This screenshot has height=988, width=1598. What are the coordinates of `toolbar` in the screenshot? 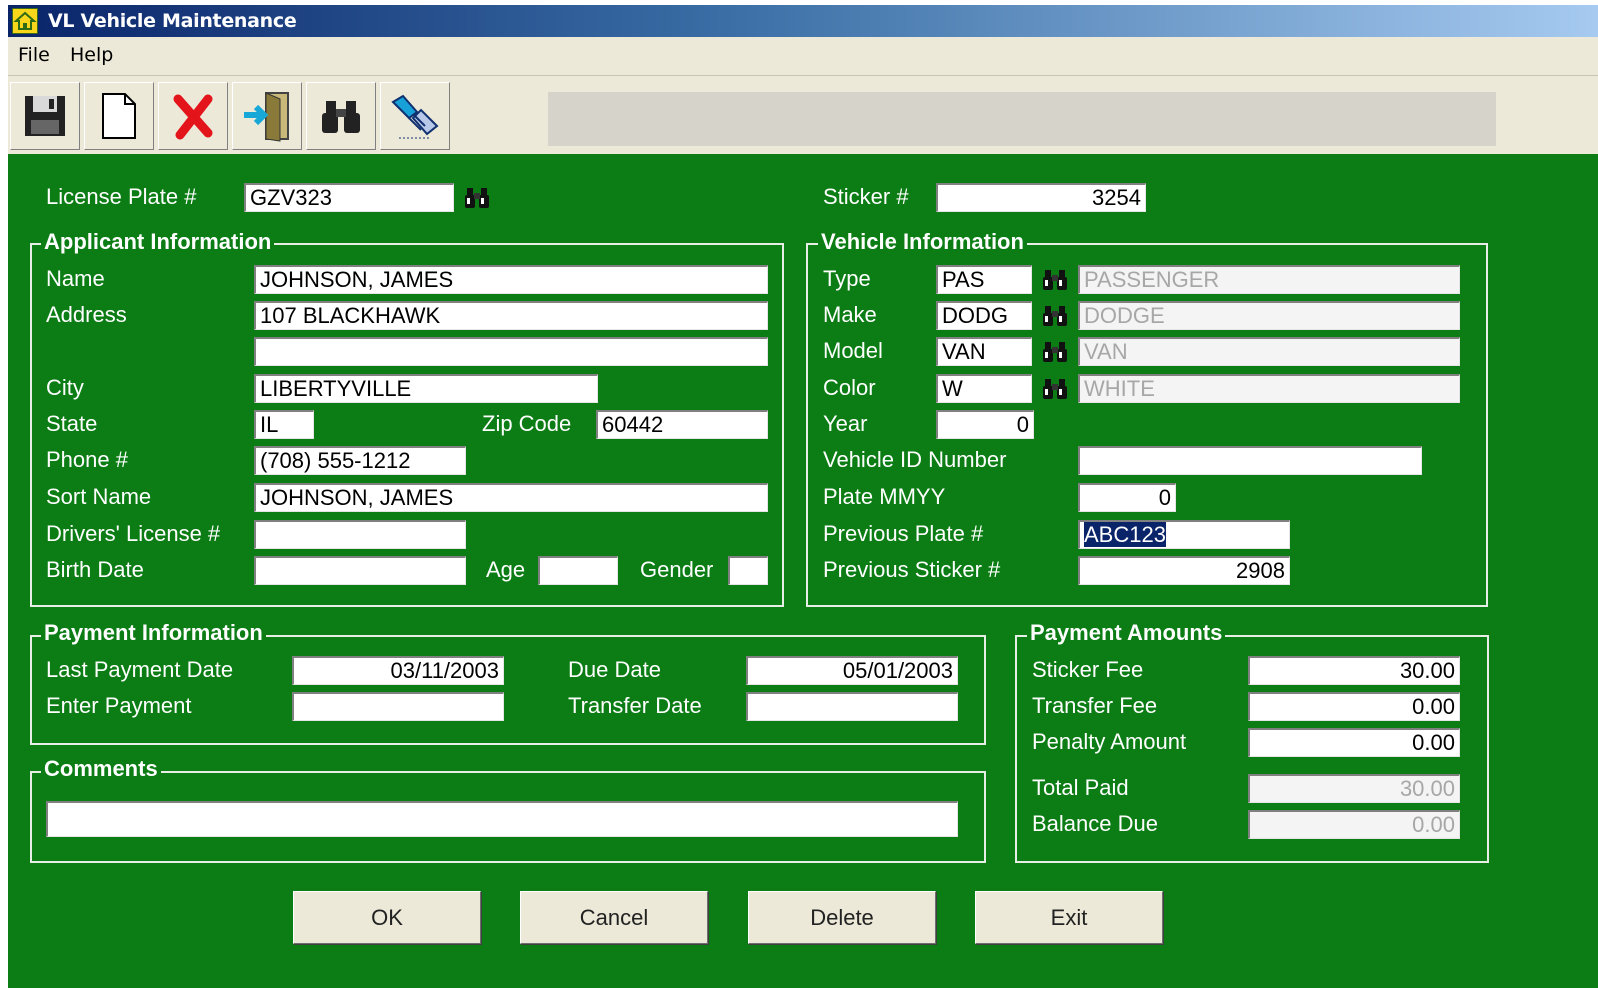 It's located at (803, 115).